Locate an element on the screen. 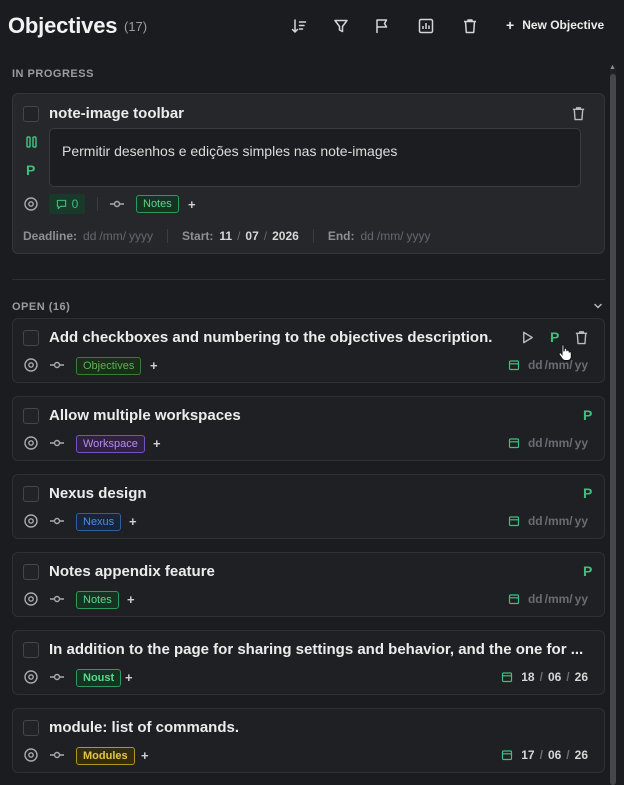  start-day: 11 is located at coordinates (225, 236).